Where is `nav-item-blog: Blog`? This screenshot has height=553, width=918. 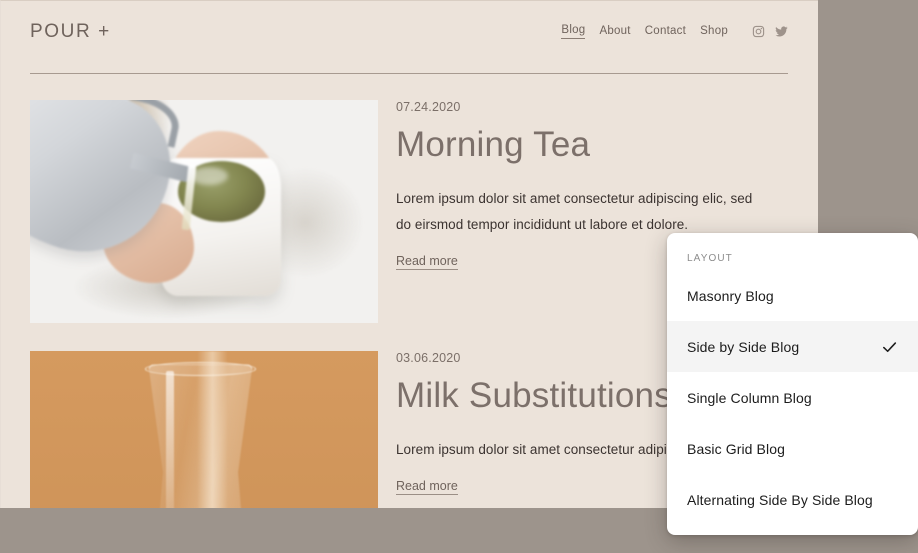 nav-item-blog: Blog is located at coordinates (573, 31).